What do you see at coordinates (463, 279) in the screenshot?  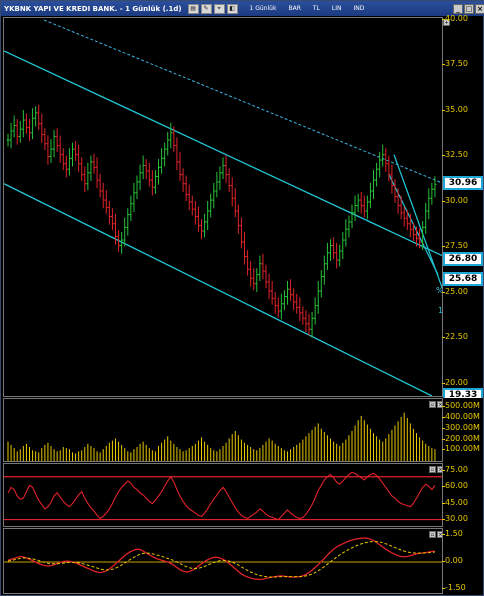 I see `level-box-2: 25.68` at bounding box center [463, 279].